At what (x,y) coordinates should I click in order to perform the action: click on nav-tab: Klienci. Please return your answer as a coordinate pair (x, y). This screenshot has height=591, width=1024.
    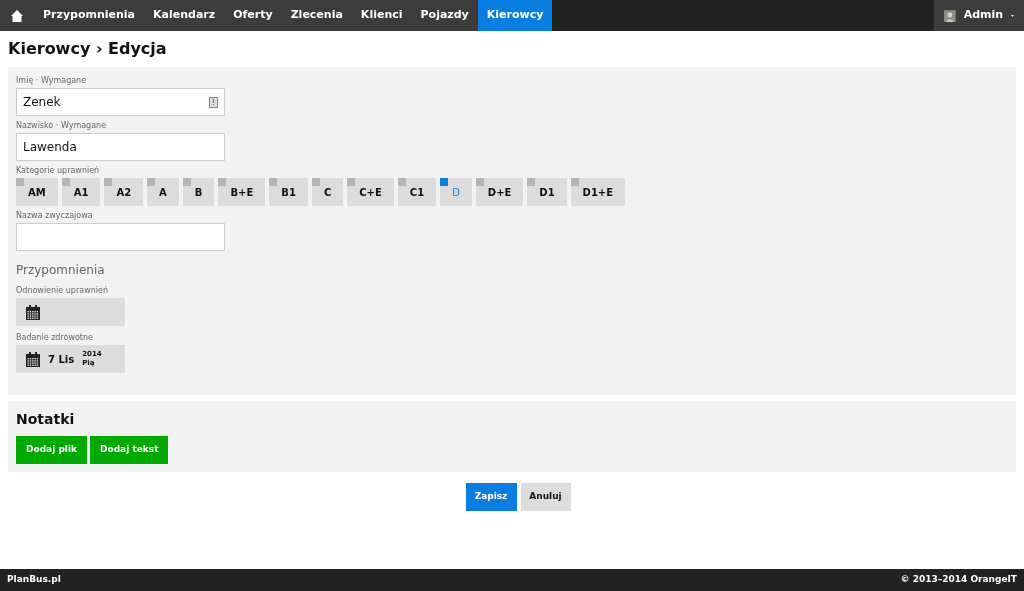
    Looking at the image, I should click on (381, 15).